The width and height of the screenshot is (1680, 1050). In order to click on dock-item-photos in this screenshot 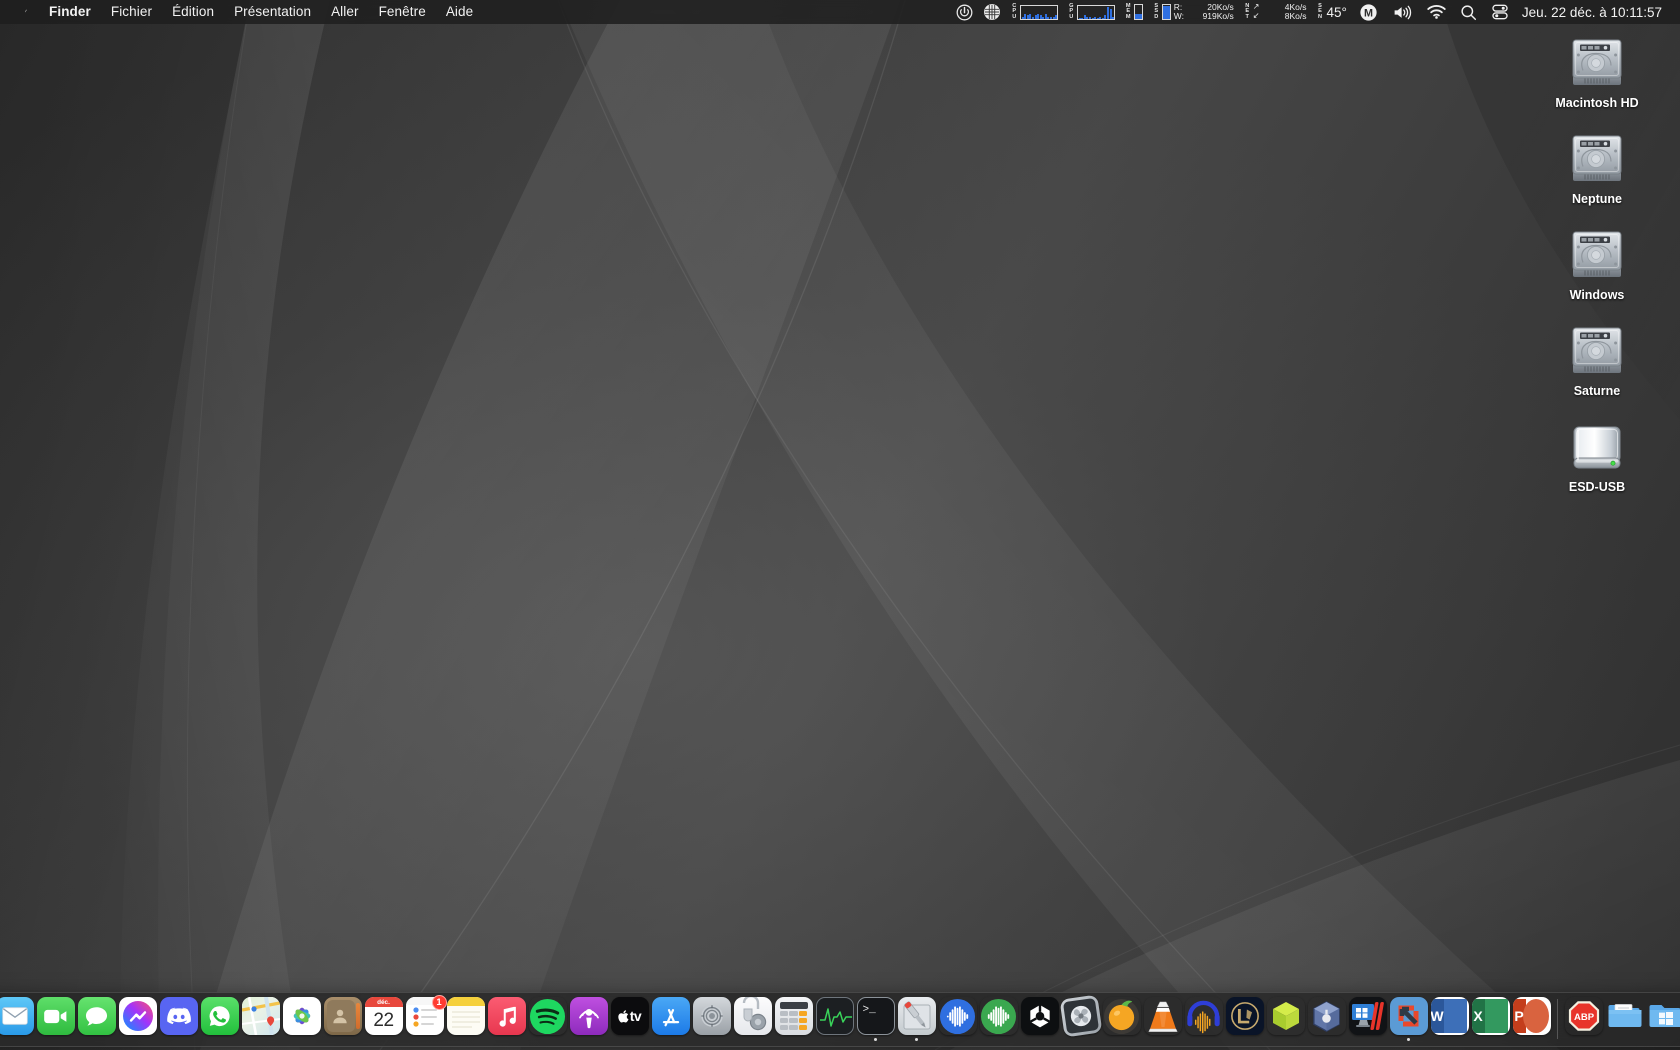, I will do `click(301, 1017)`.